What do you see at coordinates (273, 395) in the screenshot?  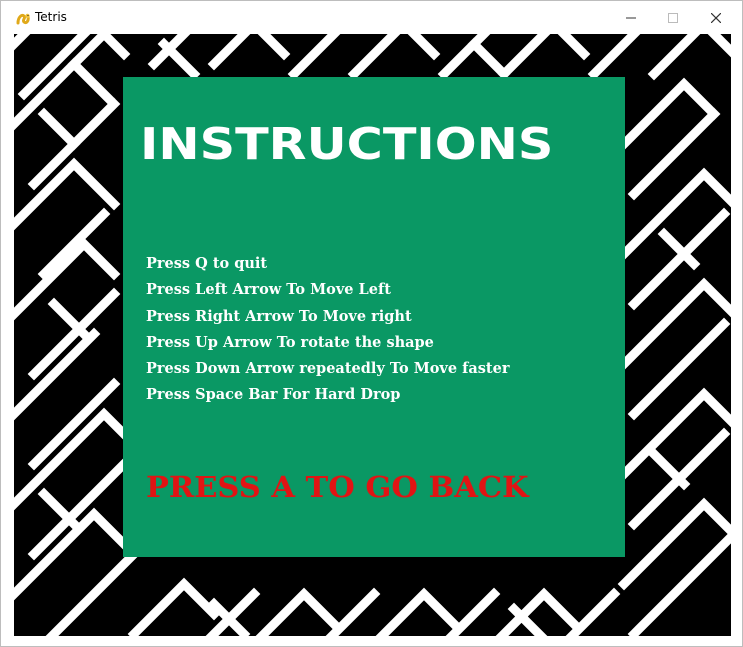 I see `instruction-line: Press Space Bar For Hard Drop` at bounding box center [273, 395].